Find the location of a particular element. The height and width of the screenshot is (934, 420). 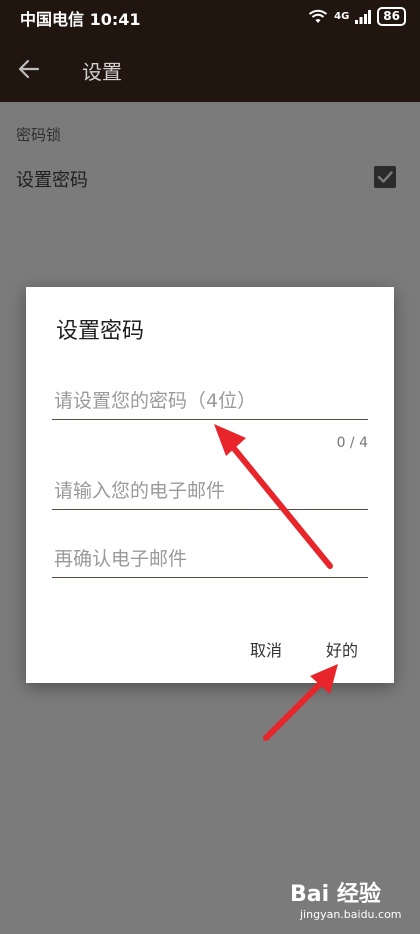

back-arrow-icon is located at coordinates (29, 69).